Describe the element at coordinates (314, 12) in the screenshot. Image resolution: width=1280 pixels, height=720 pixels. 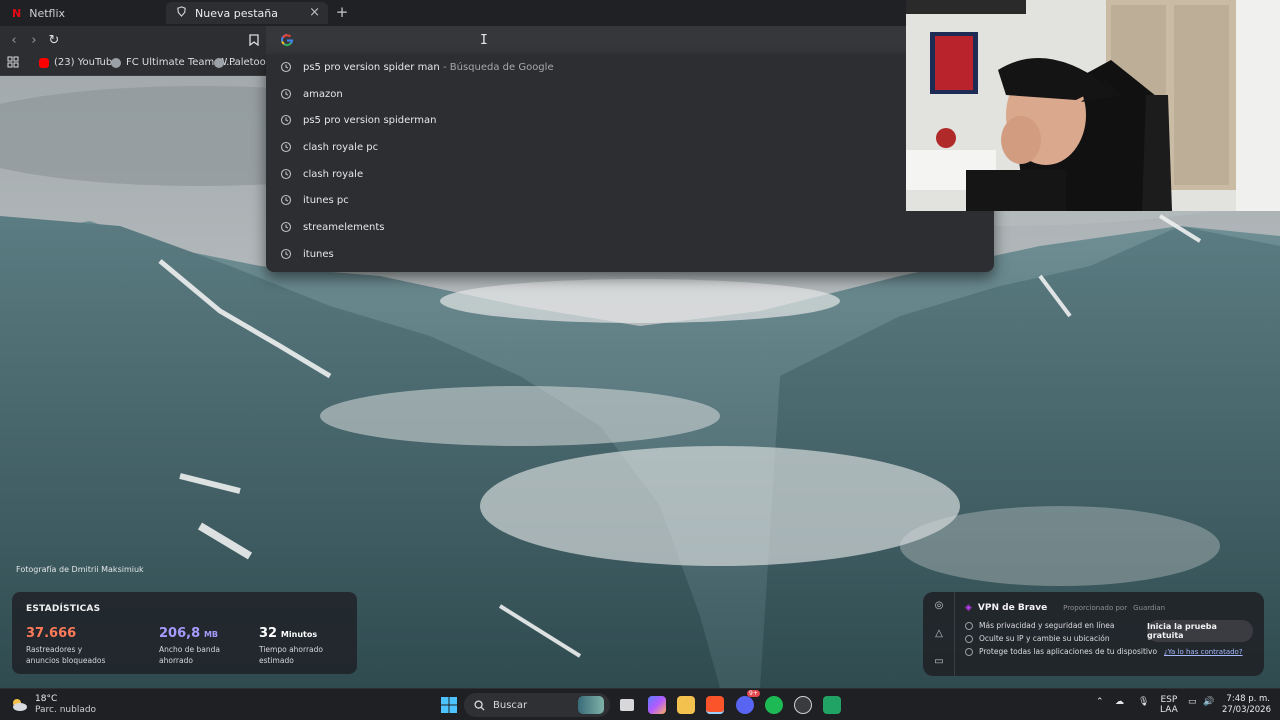
I see `close-tab-icon: ×` at that location.